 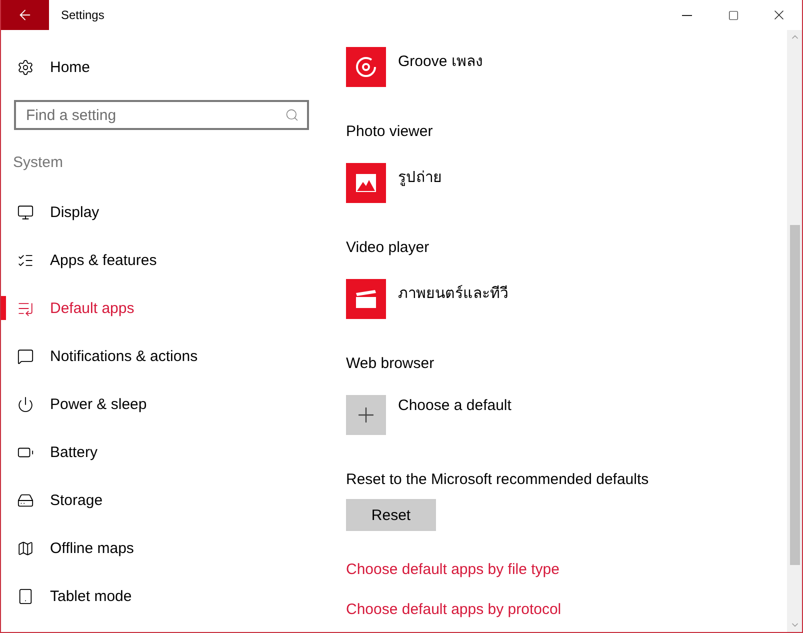 I want to click on minimize-icon, so click(x=687, y=15).